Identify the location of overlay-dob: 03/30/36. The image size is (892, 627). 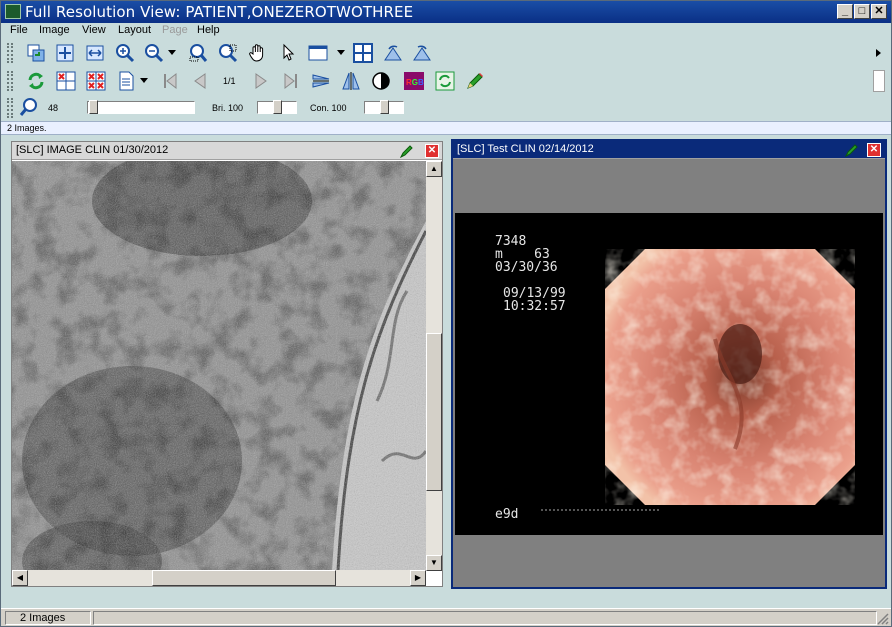
(526, 267).